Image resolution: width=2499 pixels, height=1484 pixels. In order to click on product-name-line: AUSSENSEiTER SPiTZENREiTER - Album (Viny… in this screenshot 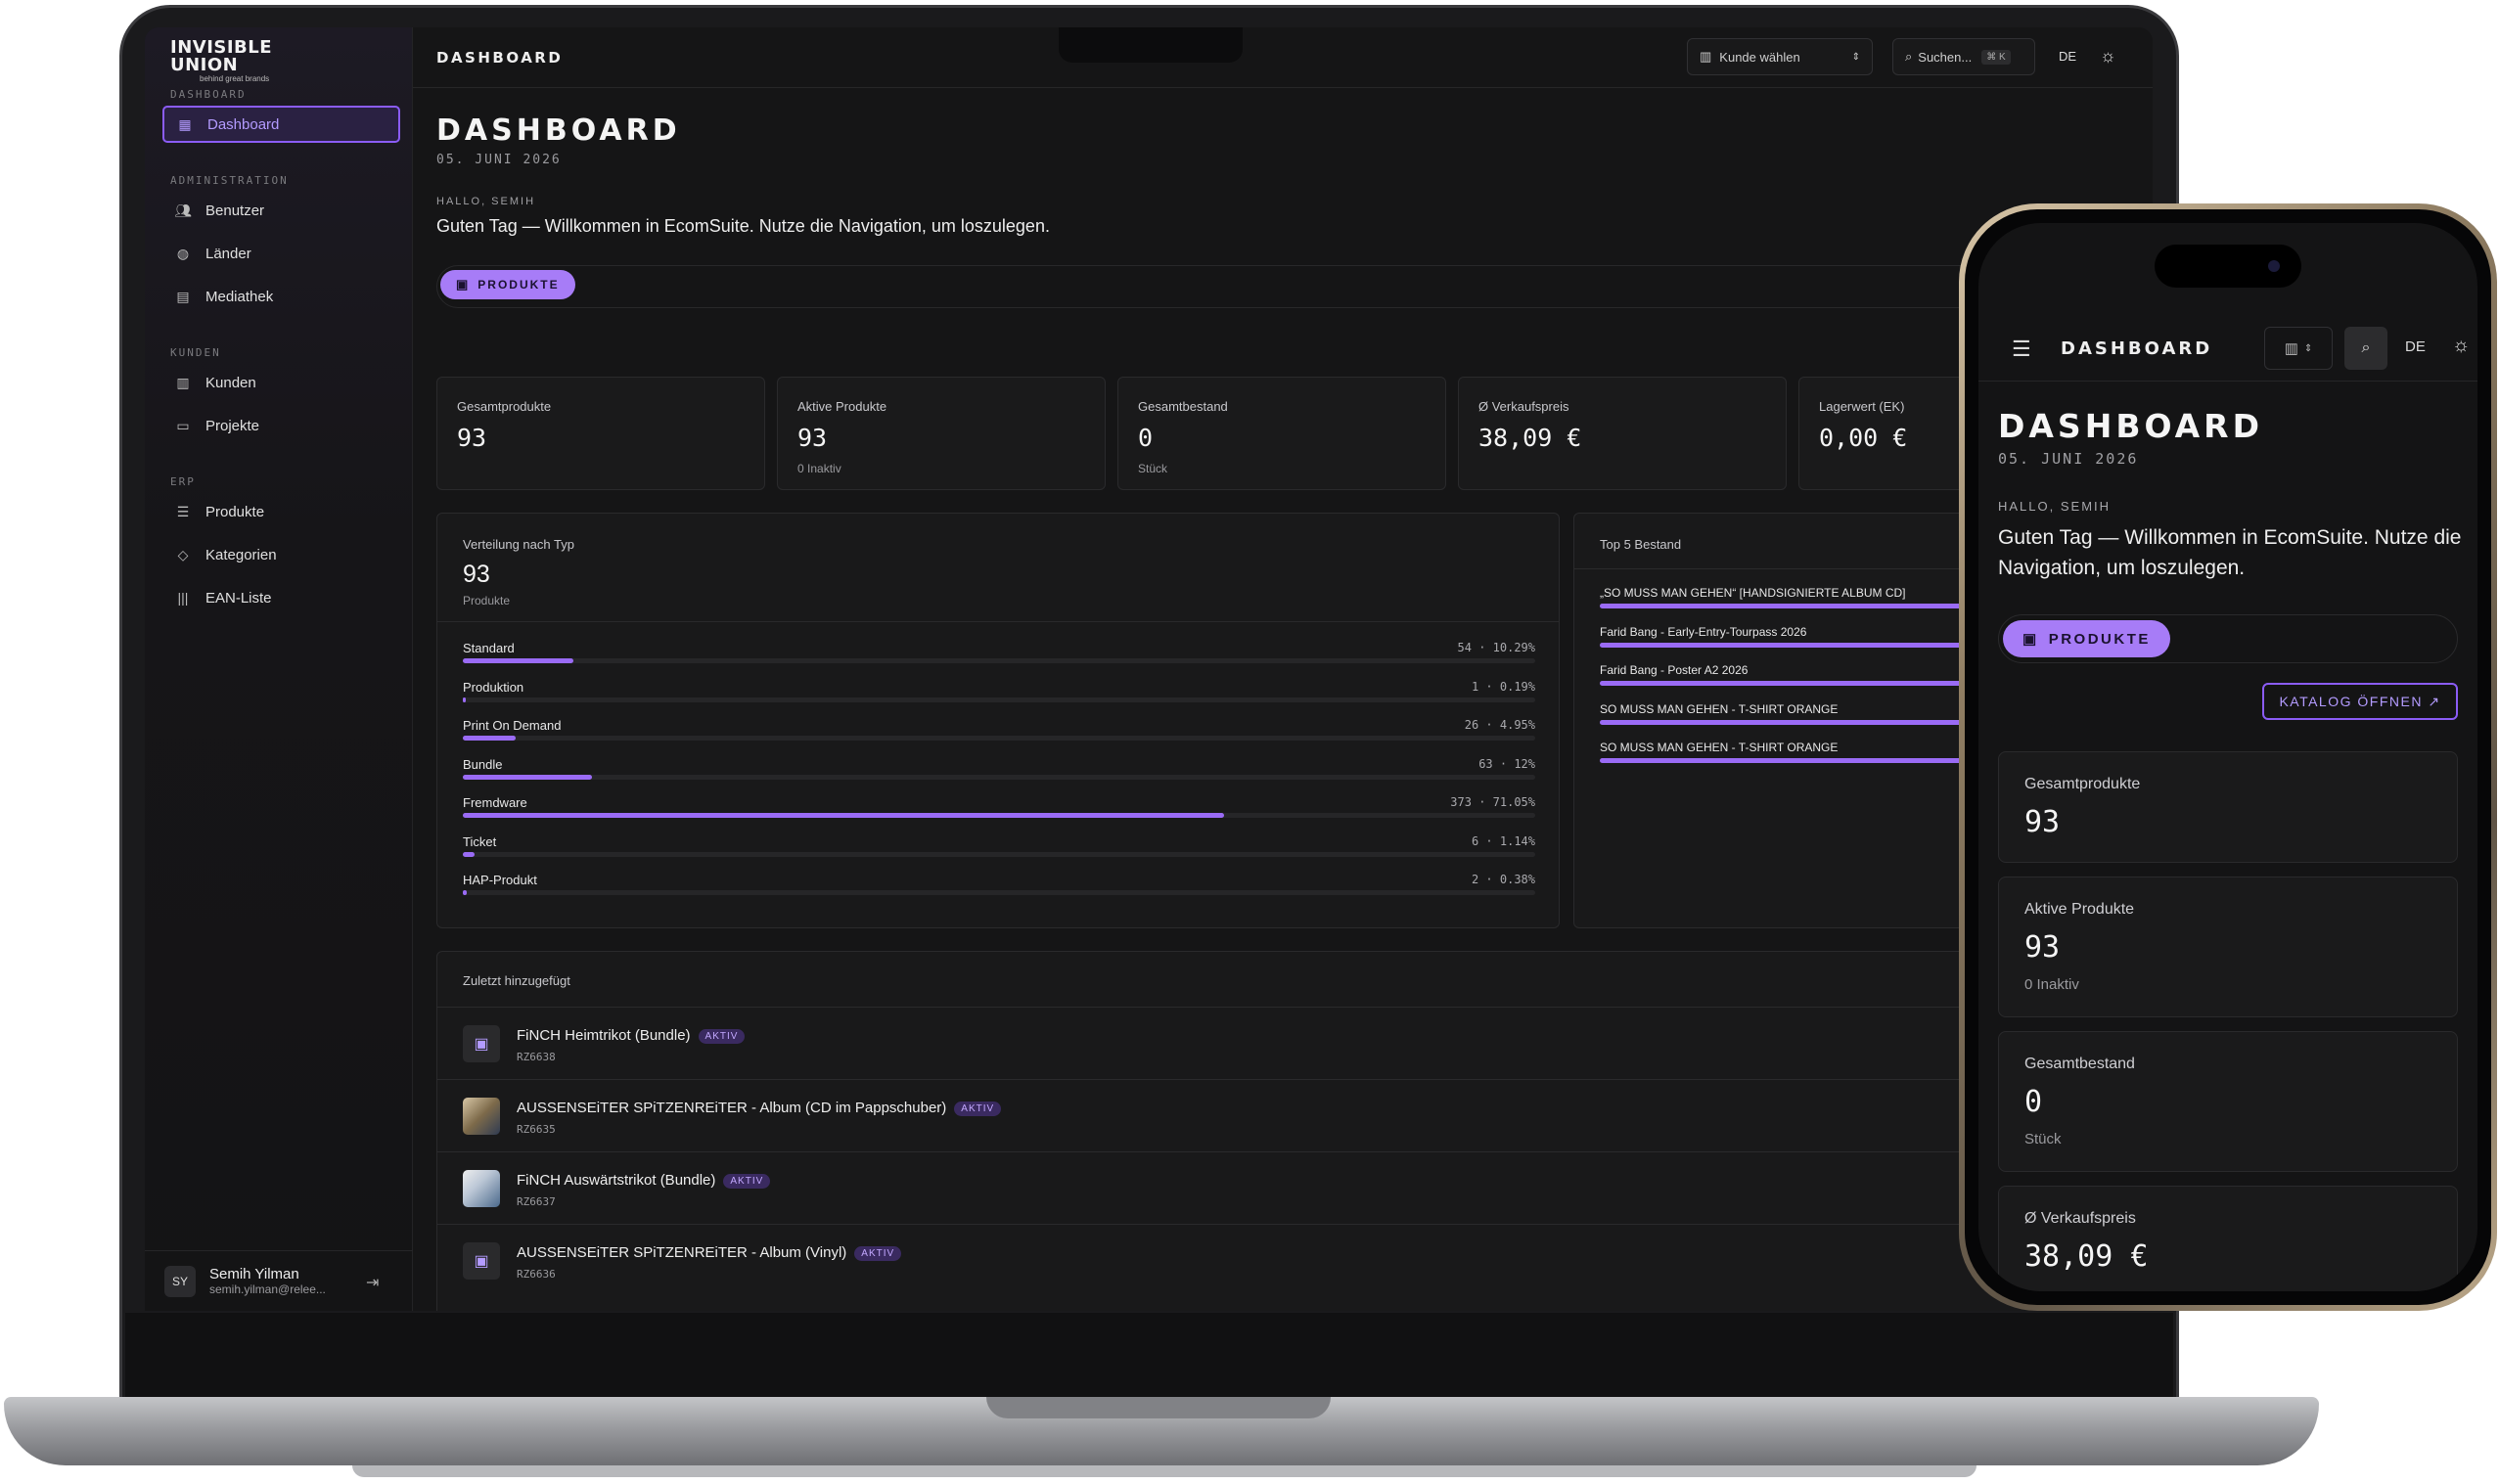, I will do `click(709, 1252)`.